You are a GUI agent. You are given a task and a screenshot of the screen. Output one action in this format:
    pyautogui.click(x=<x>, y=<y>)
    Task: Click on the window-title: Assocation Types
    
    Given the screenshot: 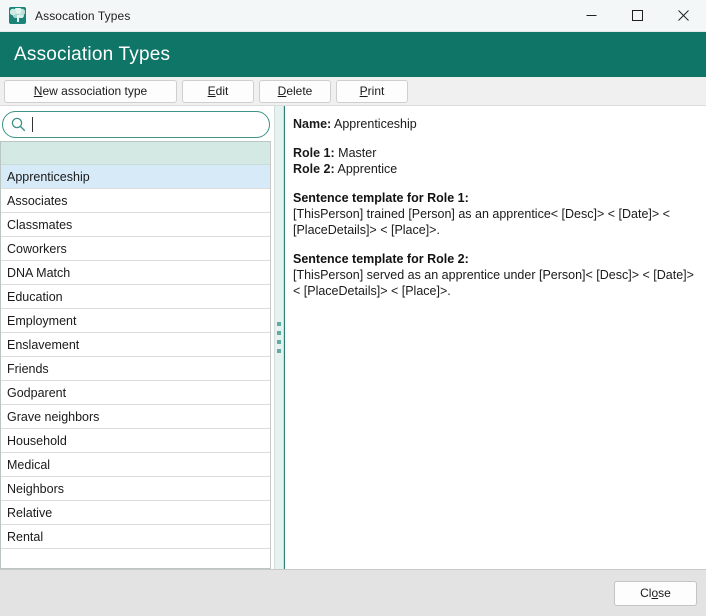 What is the action you would take?
    pyautogui.click(x=83, y=15)
    